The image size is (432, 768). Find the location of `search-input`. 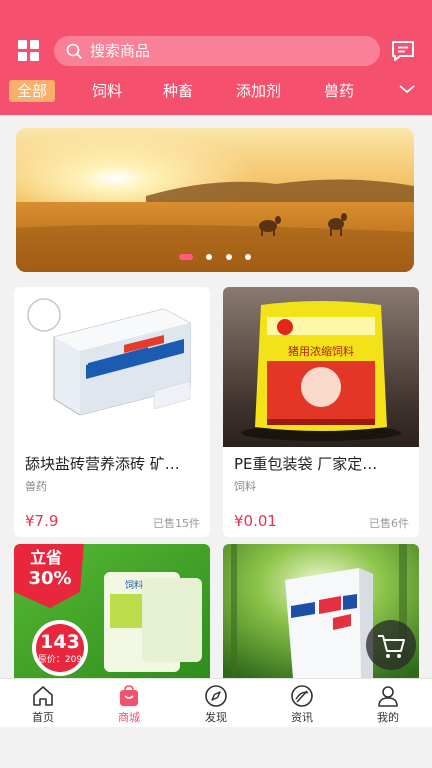

search-input is located at coordinates (225, 51).